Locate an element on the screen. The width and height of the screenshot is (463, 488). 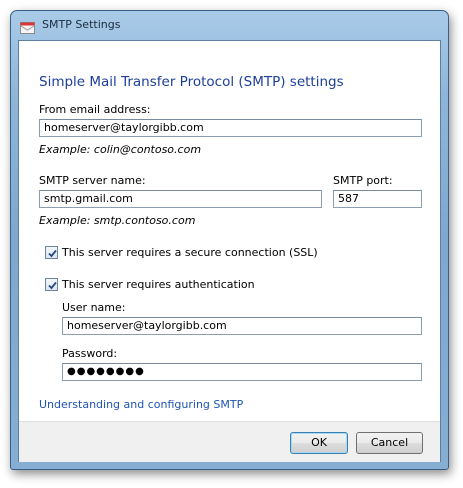
auth-checkbox-label: This server requires authentication is located at coordinates (158, 284).